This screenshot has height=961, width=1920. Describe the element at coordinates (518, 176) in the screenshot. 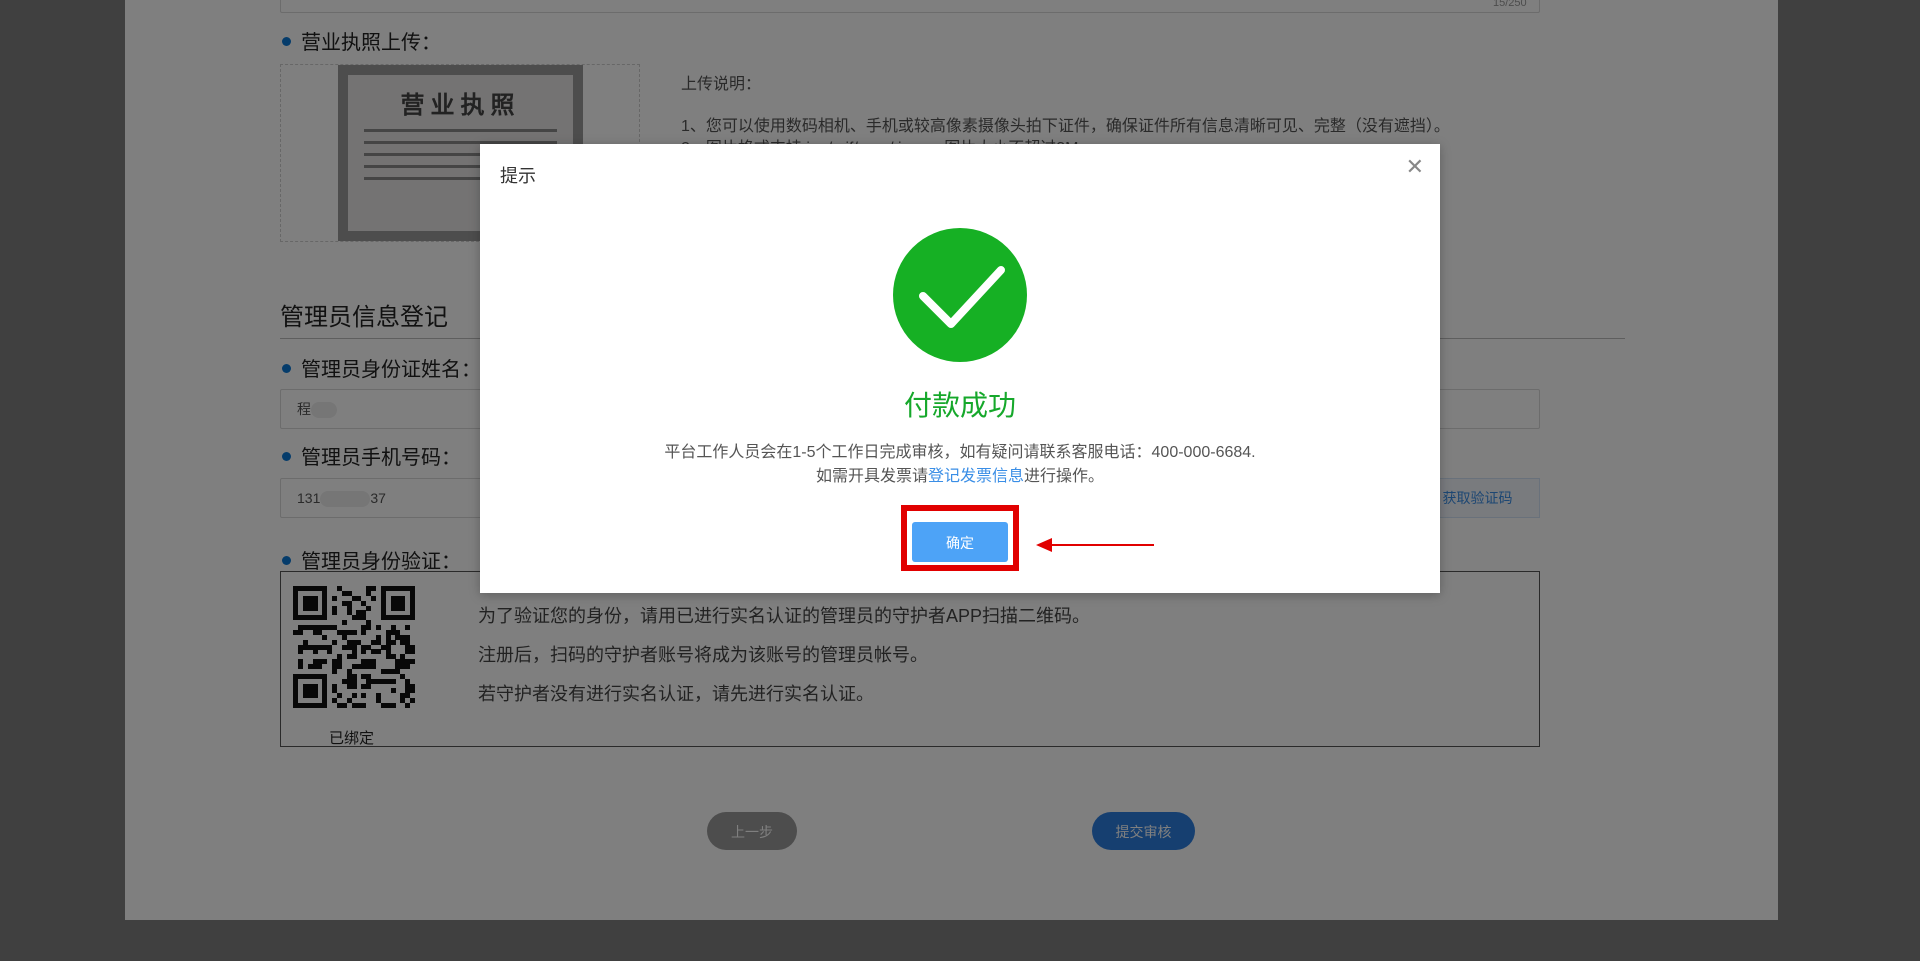

I see `dialog-title: 提示` at that location.